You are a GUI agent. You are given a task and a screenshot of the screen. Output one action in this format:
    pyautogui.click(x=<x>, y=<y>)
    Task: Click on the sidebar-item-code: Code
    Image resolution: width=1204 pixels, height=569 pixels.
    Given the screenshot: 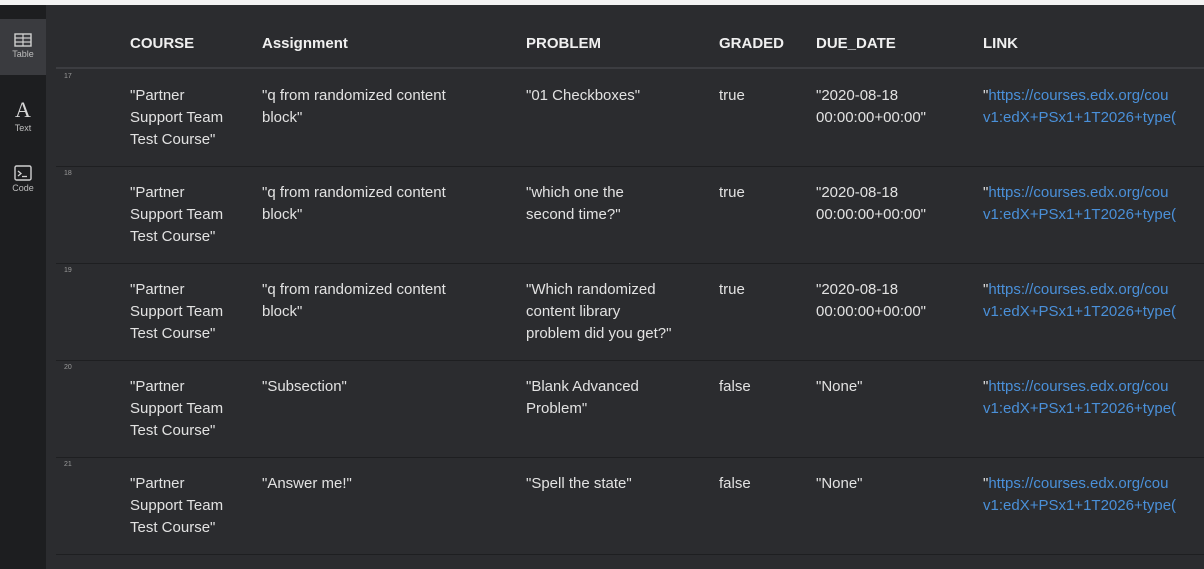 What is the action you would take?
    pyautogui.click(x=23, y=193)
    